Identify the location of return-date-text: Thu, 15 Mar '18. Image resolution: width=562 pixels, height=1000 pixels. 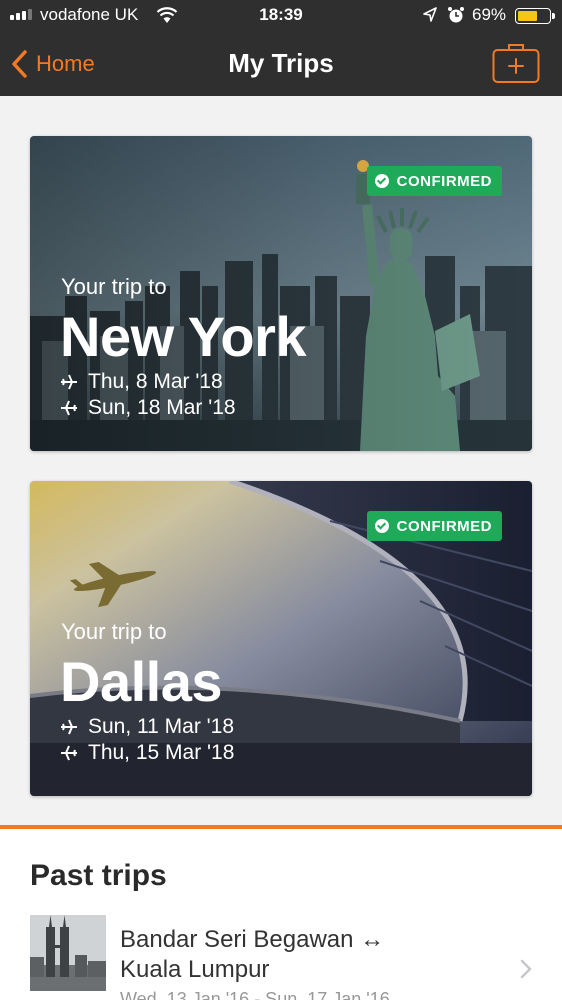
(161, 752).